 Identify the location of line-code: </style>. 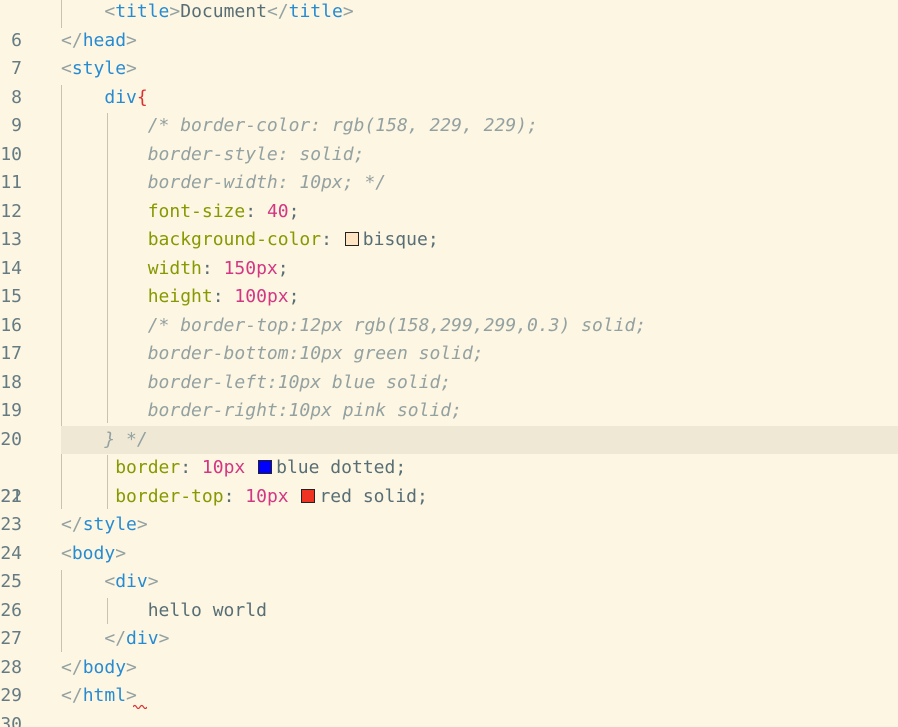
(104, 524).